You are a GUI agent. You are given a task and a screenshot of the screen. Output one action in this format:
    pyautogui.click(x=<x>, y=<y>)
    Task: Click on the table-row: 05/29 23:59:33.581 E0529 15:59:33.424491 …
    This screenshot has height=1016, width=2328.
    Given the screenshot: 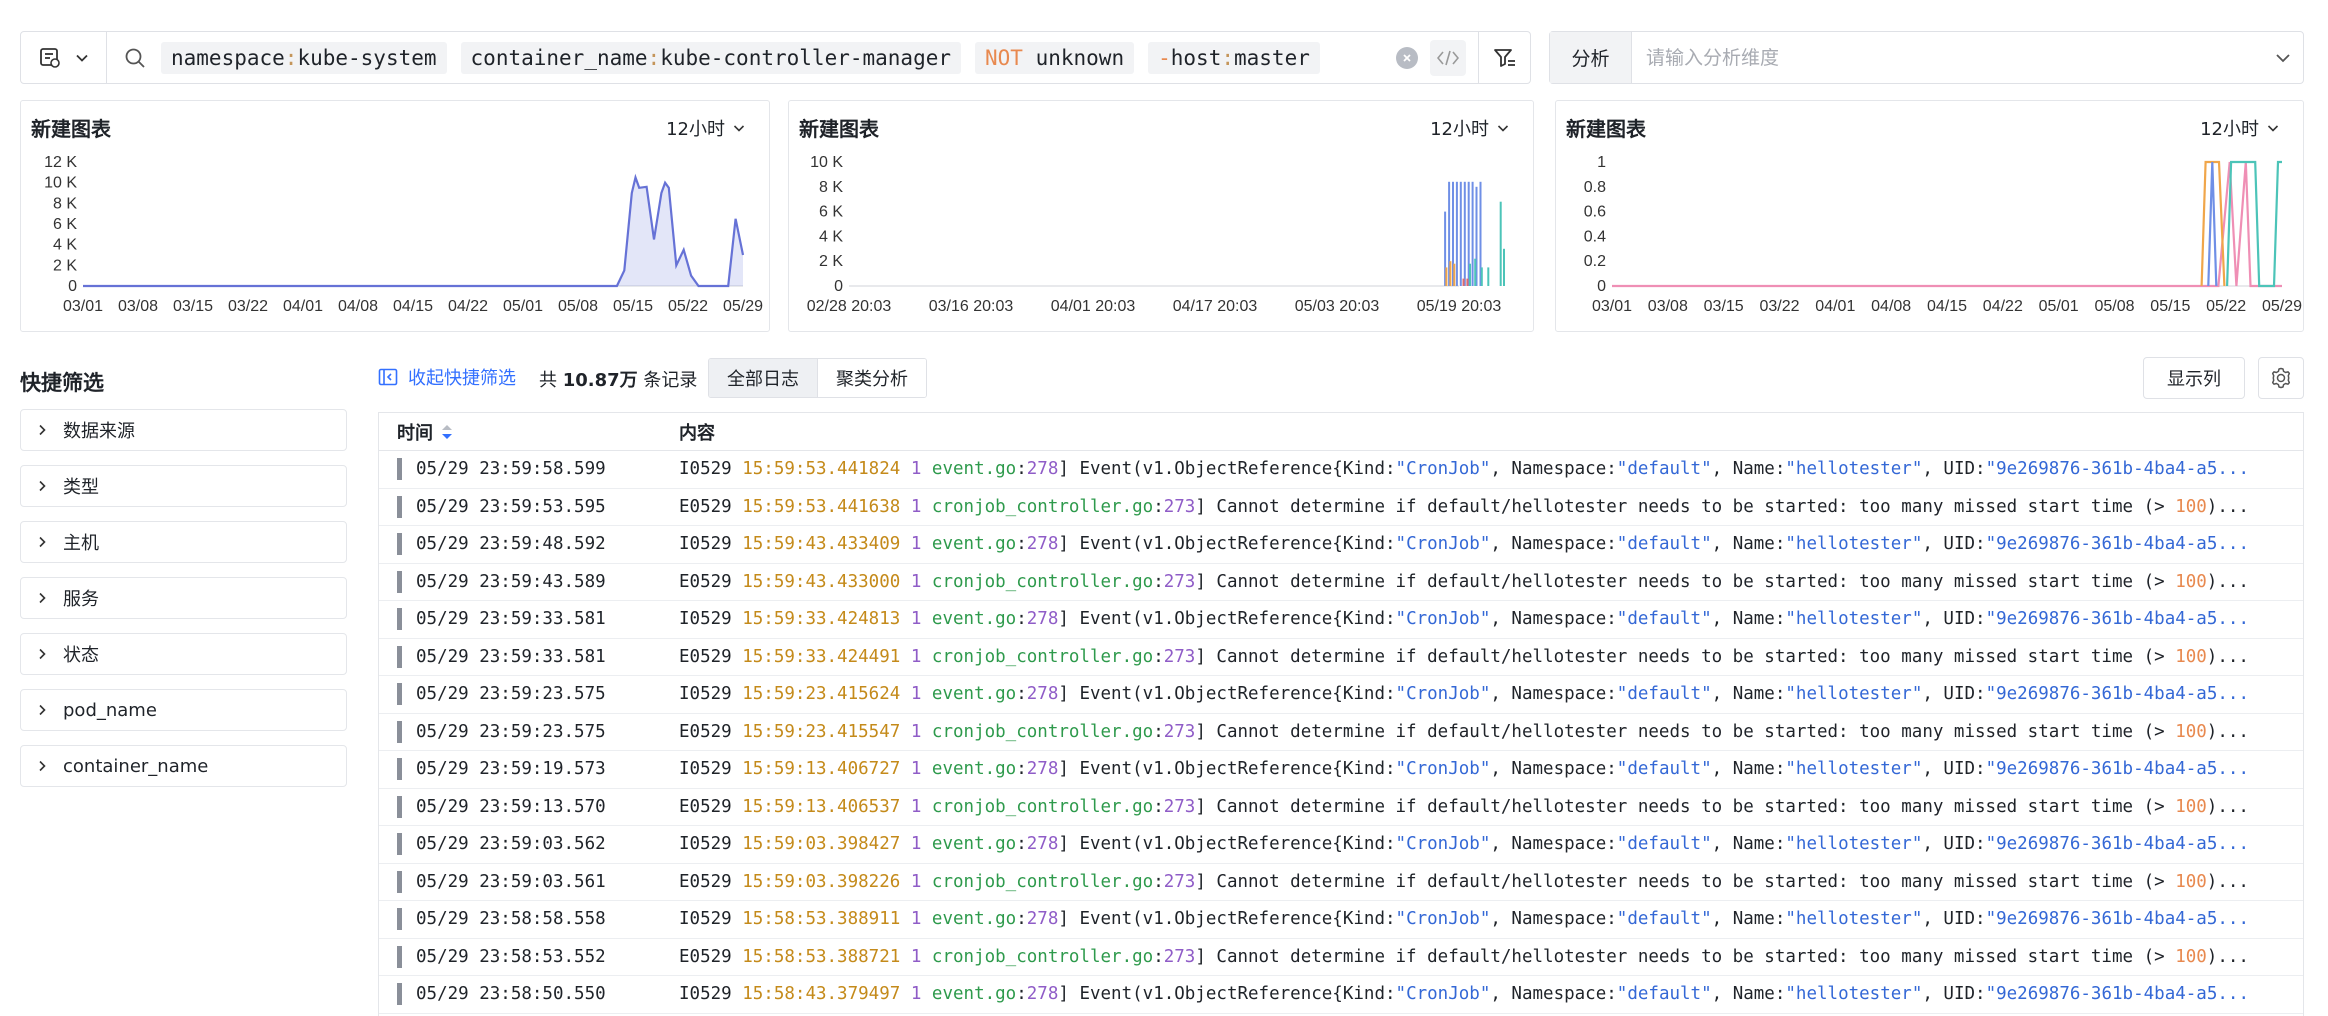 What is the action you would take?
    pyautogui.click(x=1341, y=657)
    